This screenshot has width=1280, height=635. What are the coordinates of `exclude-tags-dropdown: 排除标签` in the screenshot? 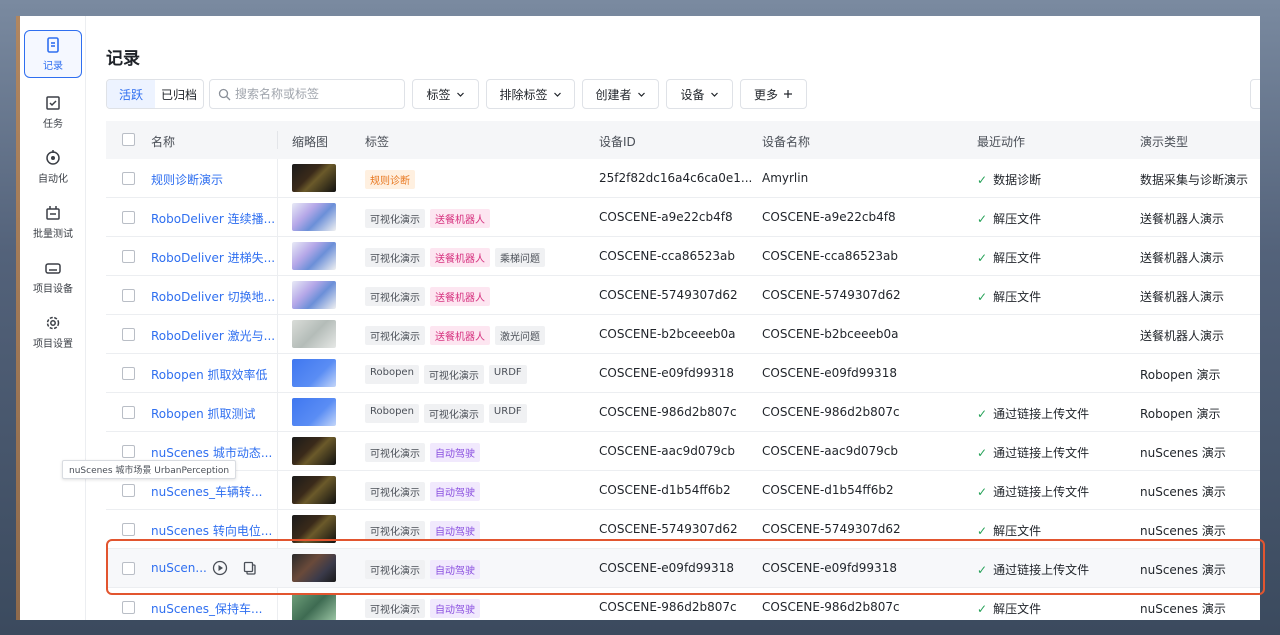 It's located at (530, 94).